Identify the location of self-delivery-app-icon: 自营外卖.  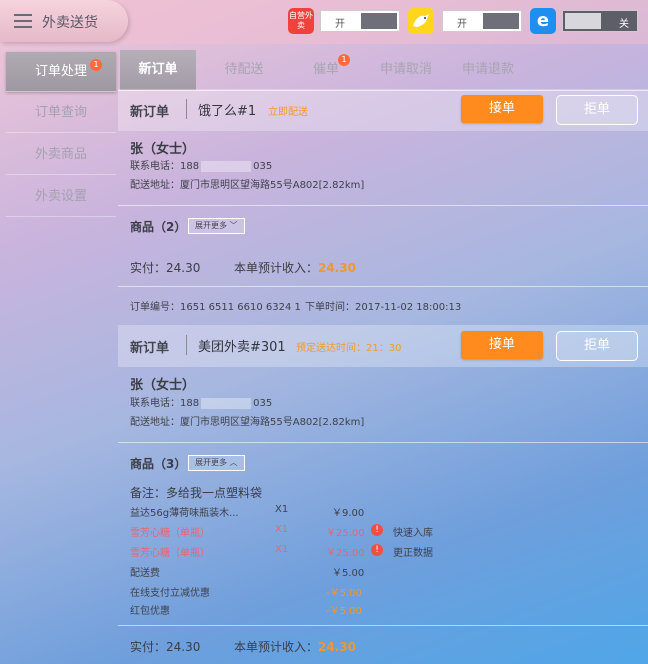
(301, 21).